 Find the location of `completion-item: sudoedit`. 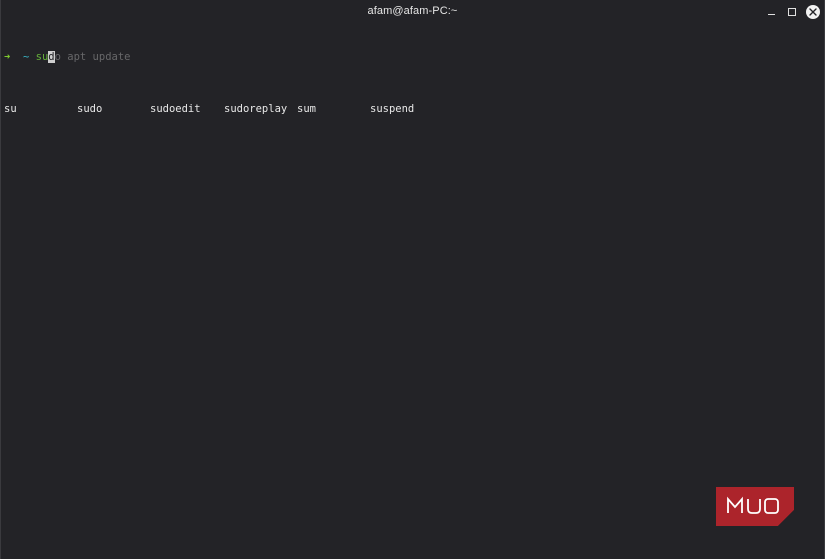

completion-item: sudoedit is located at coordinates (175, 109).